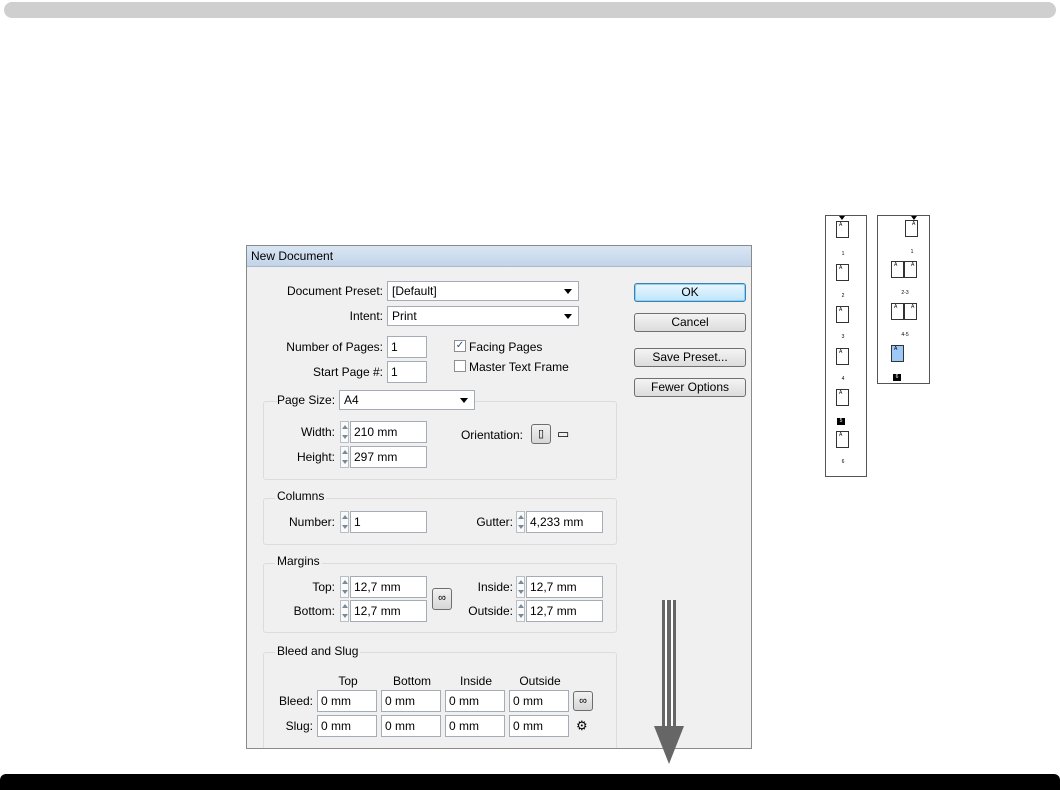 Image resolution: width=1060 pixels, height=790 pixels. I want to click on margin-outside-label: Outside:, so click(490, 611).